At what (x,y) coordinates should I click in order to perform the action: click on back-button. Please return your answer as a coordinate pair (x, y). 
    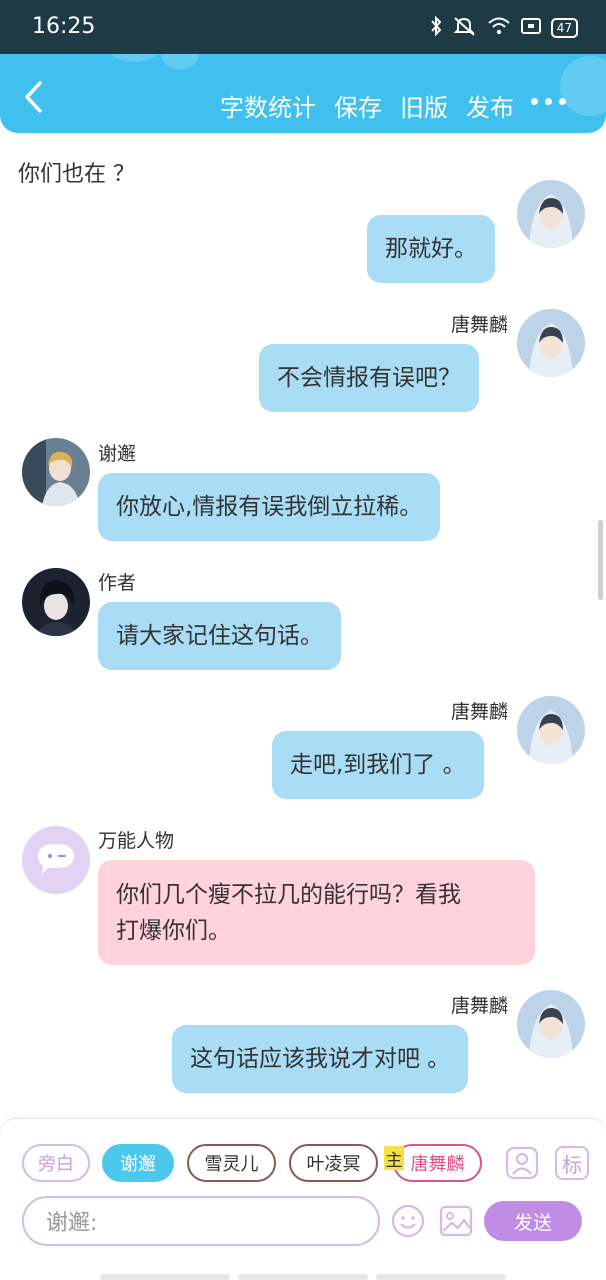
    Looking at the image, I should click on (33, 97).